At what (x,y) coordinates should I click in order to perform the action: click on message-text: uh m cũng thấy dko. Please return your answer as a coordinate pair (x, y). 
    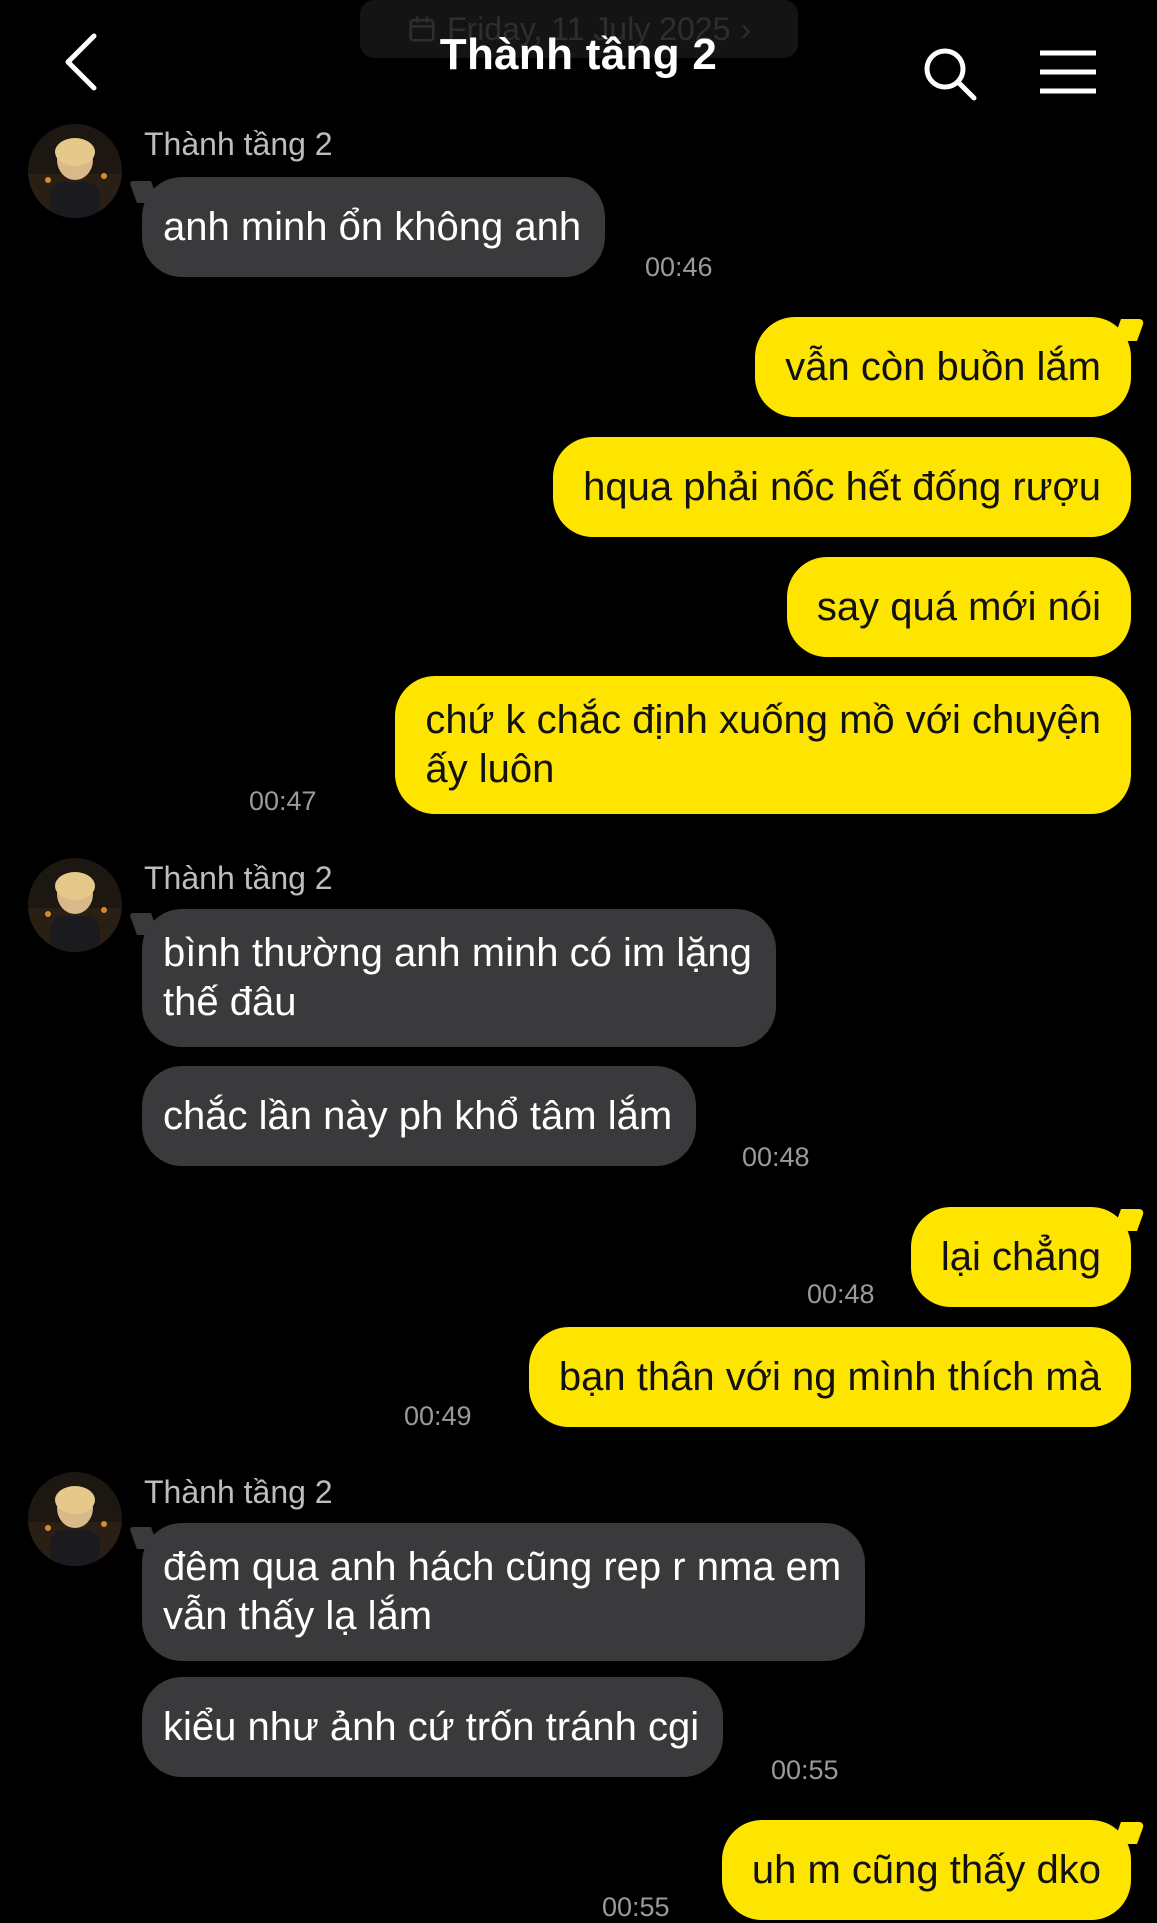
    Looking at the image, I should click on (926, 1869).